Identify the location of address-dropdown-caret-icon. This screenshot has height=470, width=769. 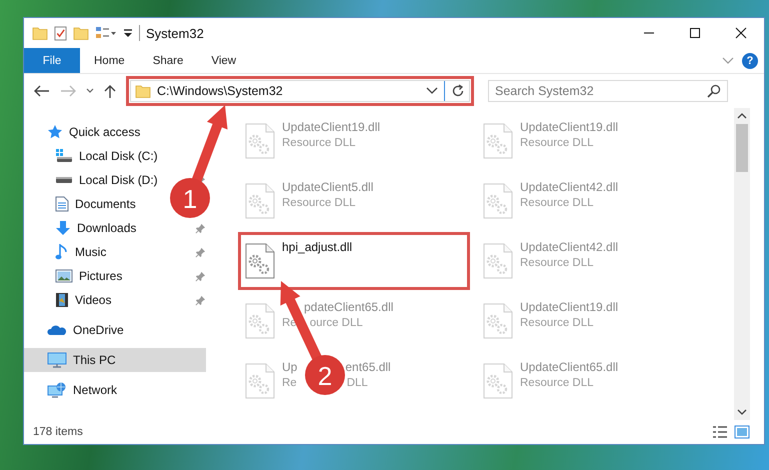
(432, 91).